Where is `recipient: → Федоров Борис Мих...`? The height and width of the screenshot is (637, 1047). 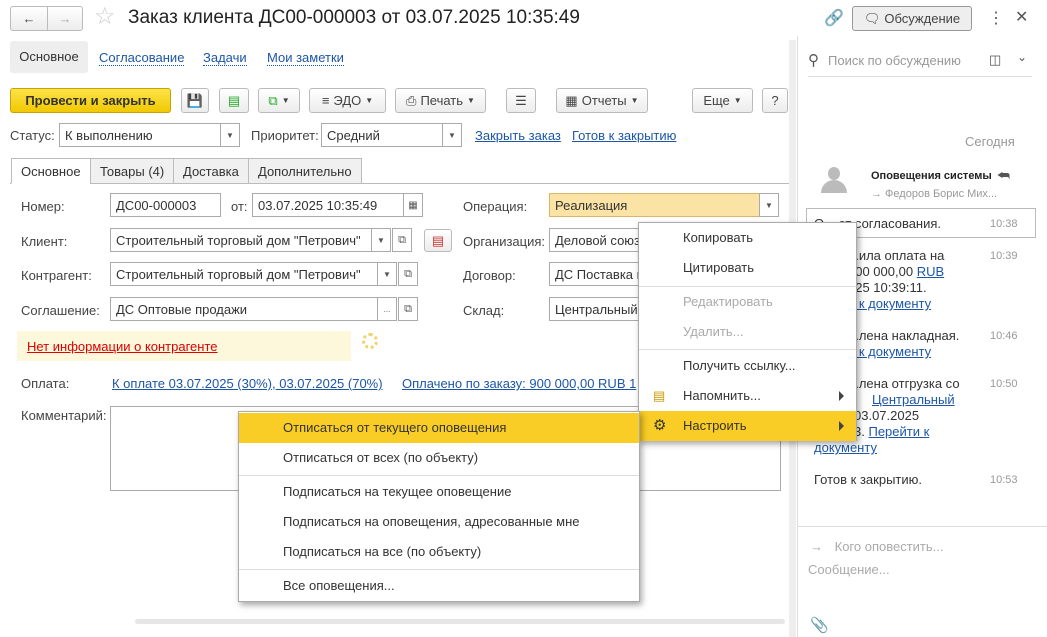 recipient: → Федоров Борис Мих... is located at coordinates (934, 194).